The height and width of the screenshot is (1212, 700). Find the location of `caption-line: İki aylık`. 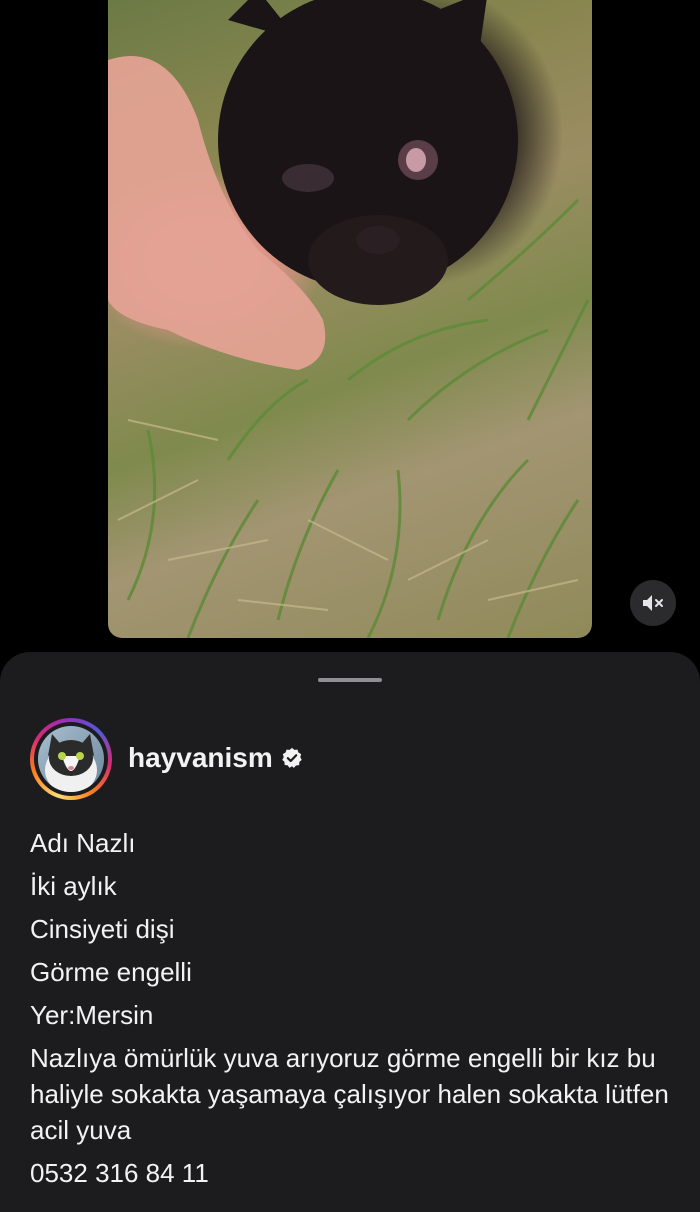

caption-line: İki aylık is located at coordinates (73, 886).